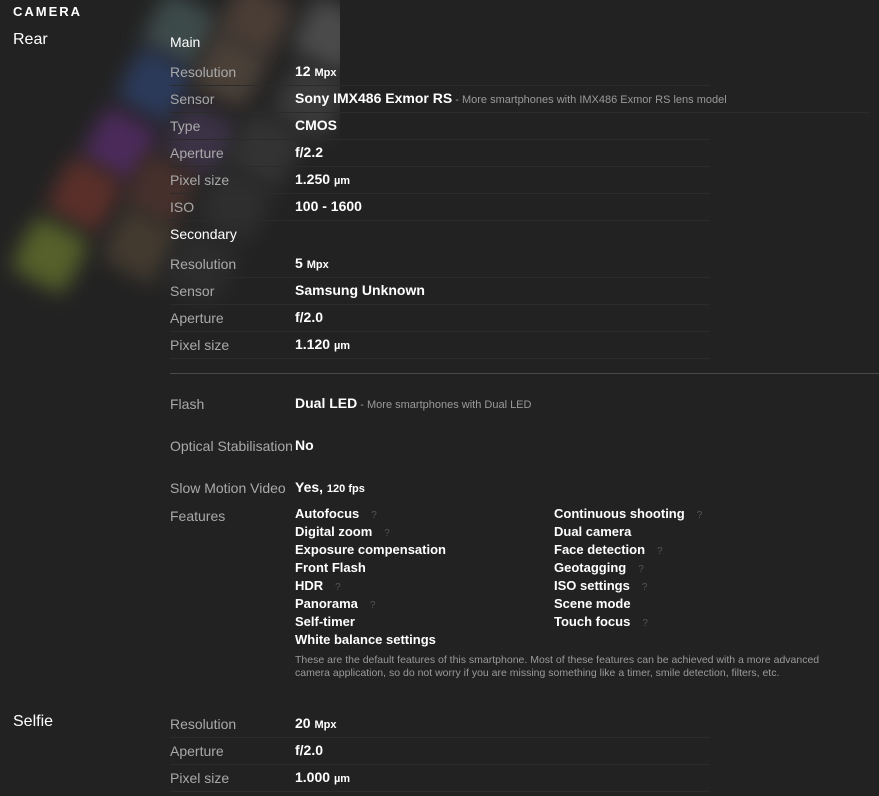 The image size is (879, 796). I want to click on main-camera-title: Main, so click(185, 42).